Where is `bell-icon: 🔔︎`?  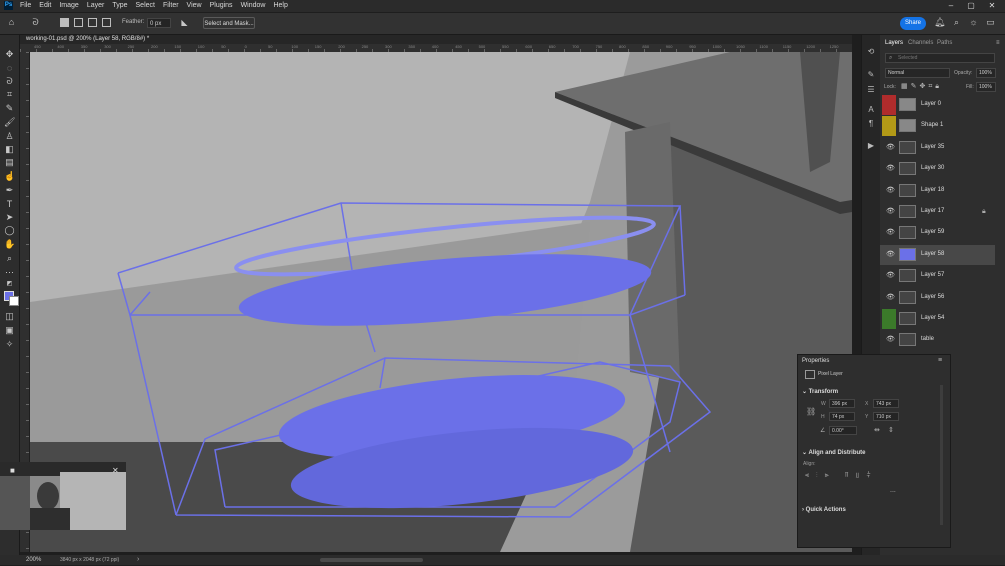
bell-icon: 🔔︎ is located at coordinates (939, 22).